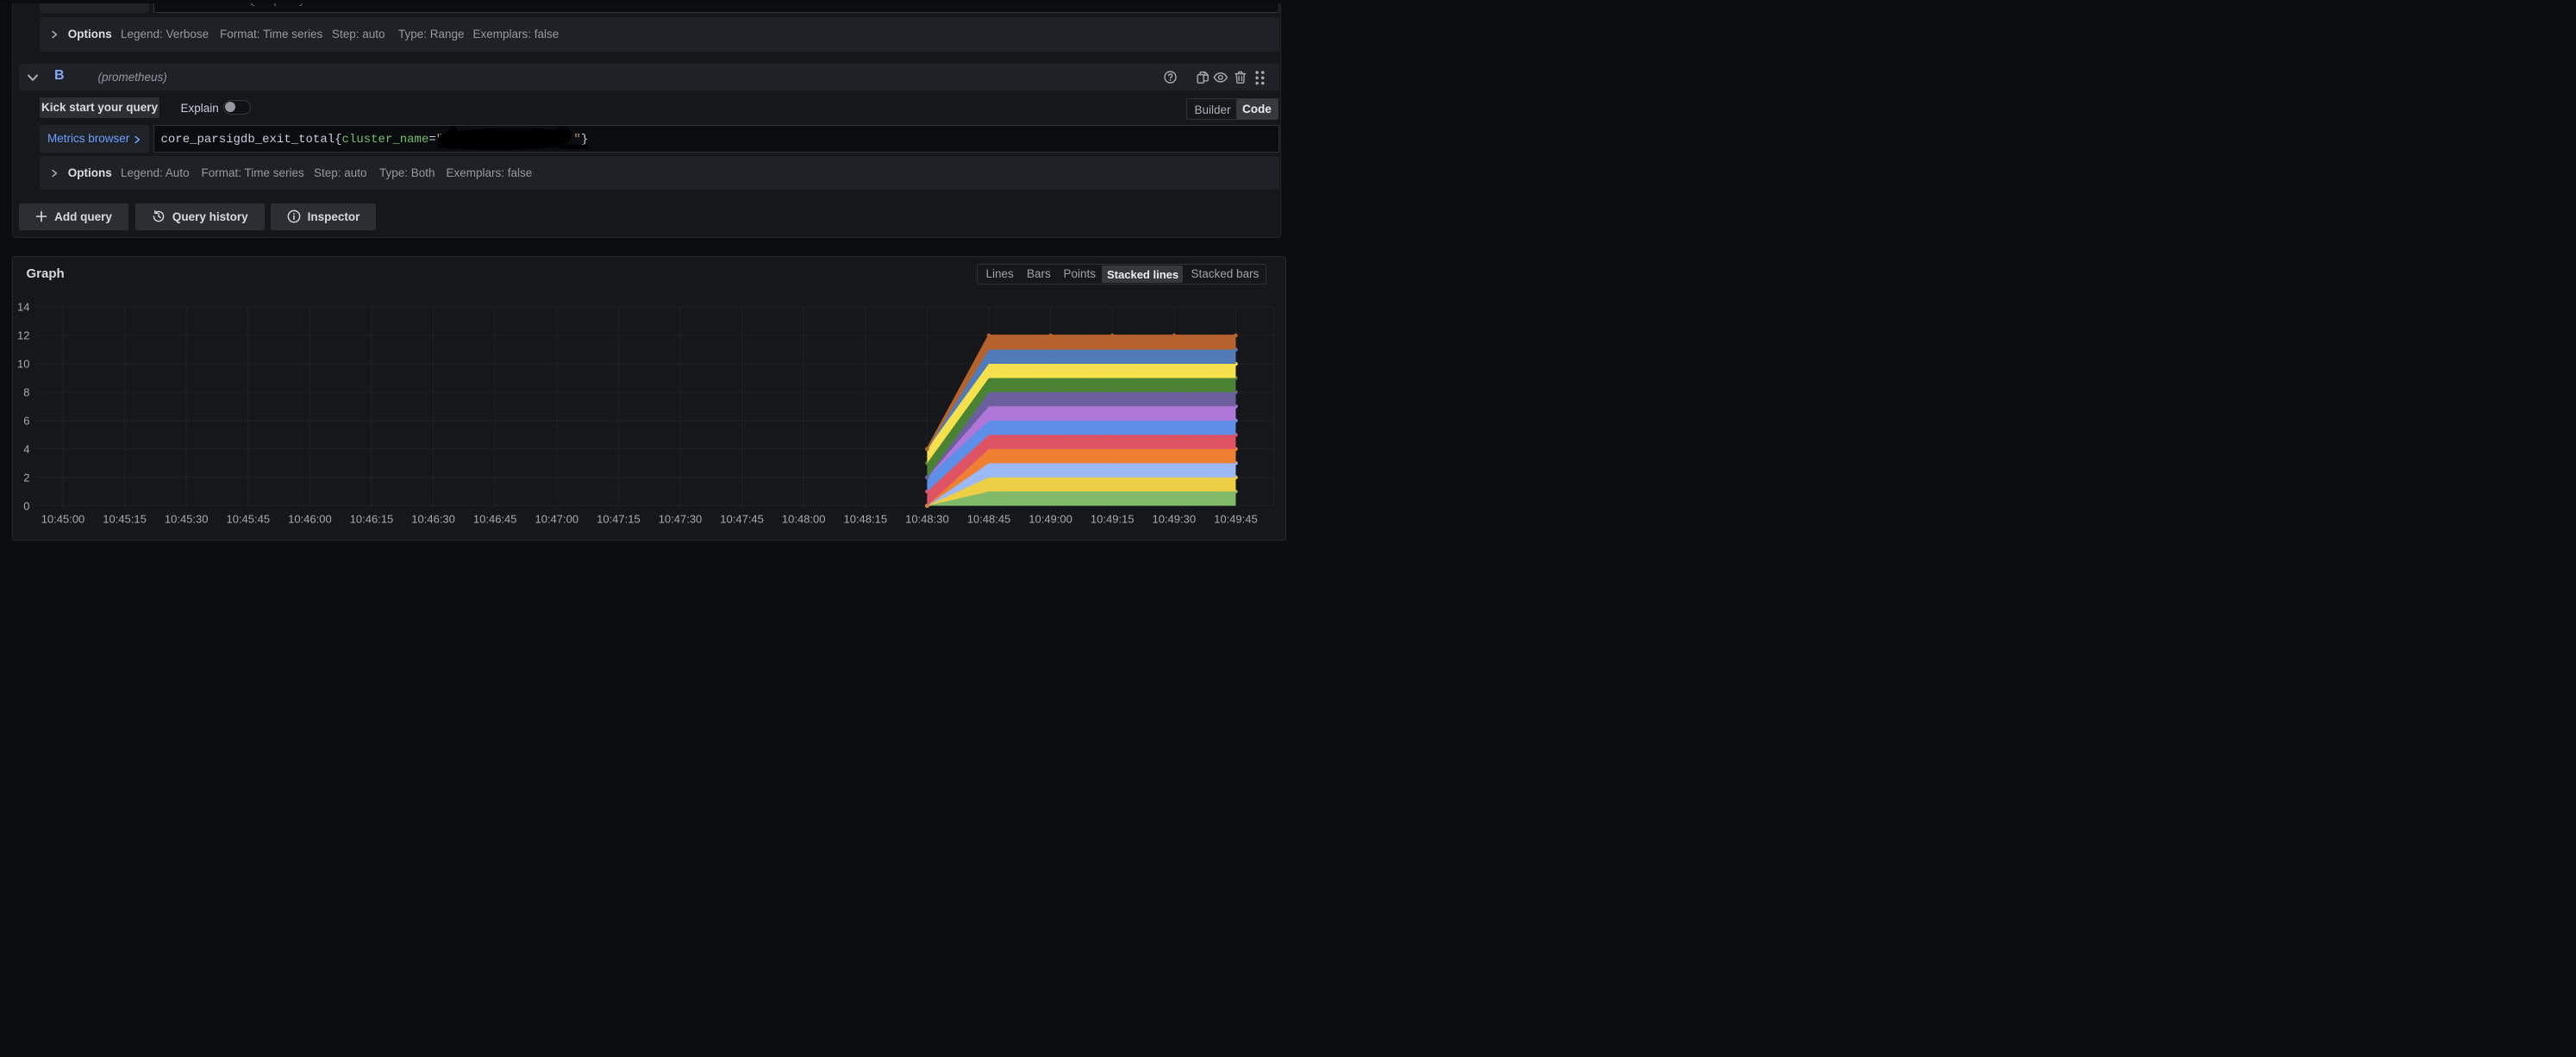 The width and height of the screenshot is (2576, 1057). Describe the element at coordinates (556, 519) in the screenshot. I see `svg-text: 10:47:00` at that location.